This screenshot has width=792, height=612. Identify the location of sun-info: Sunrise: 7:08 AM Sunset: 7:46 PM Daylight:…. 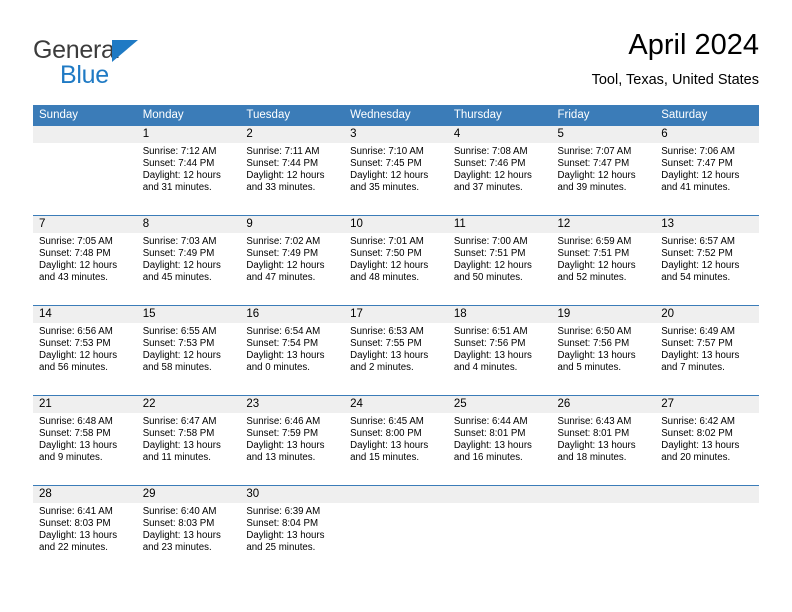
(500, 168).